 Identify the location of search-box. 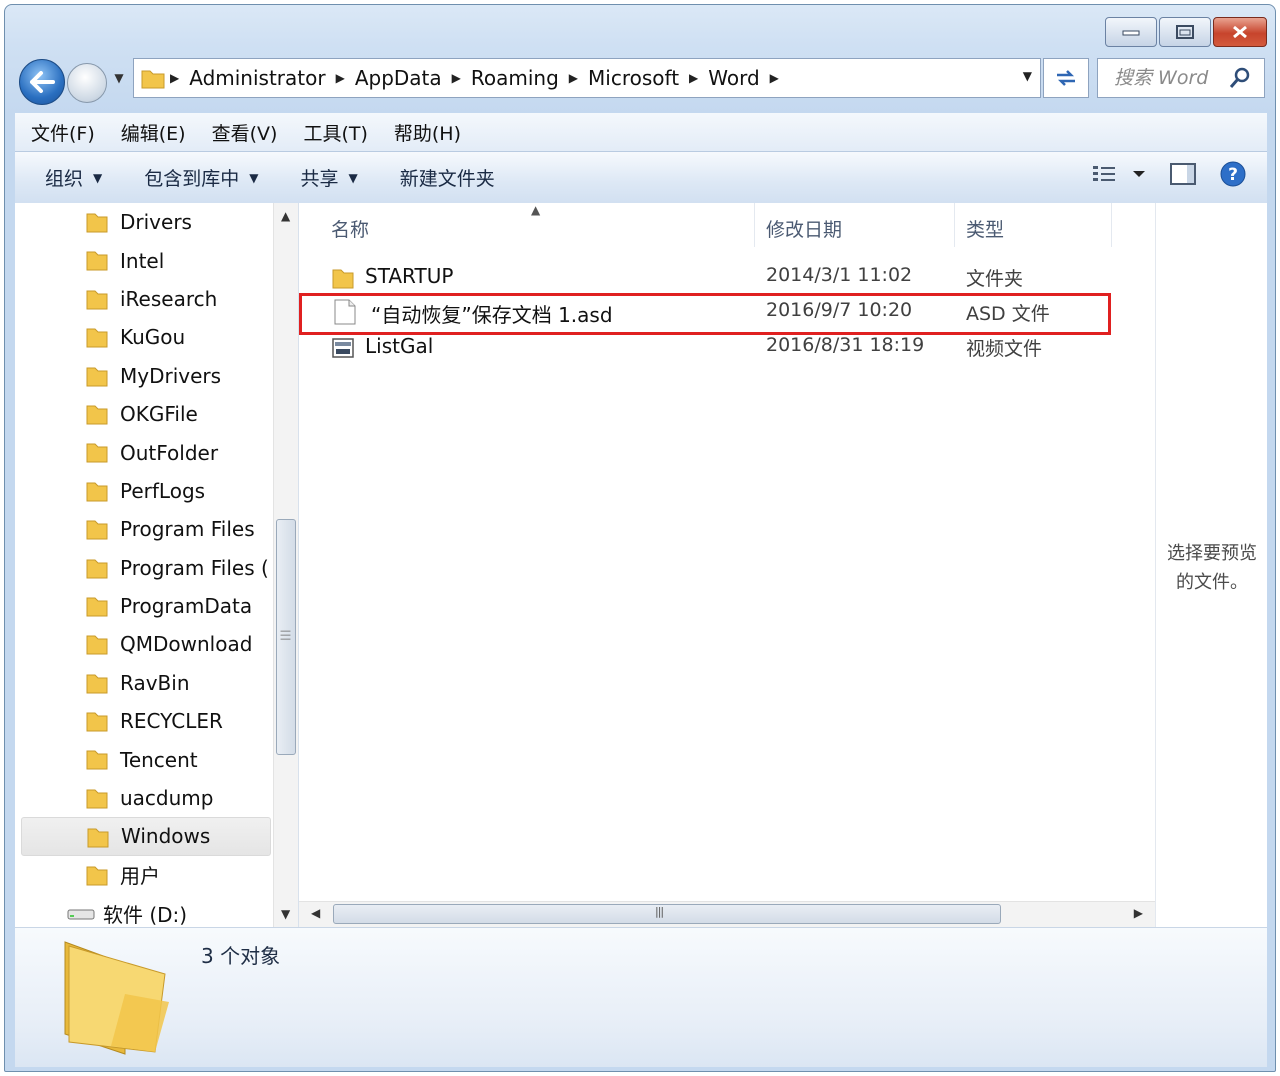
(1181, 78).